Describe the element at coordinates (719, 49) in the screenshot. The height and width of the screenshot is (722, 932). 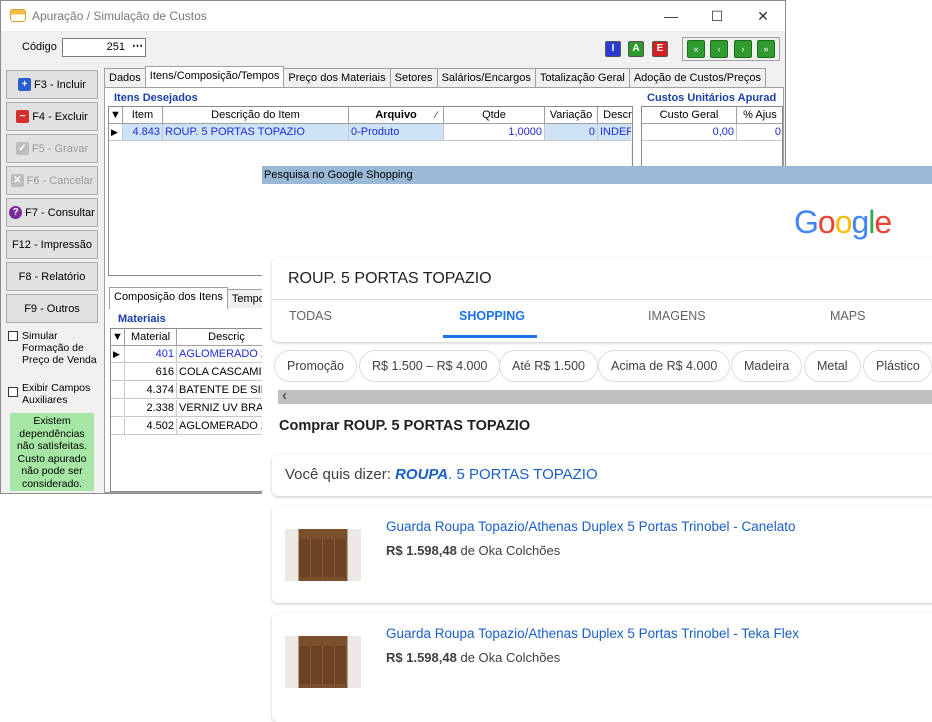
I see `prev-record-button: ‹` at that location.